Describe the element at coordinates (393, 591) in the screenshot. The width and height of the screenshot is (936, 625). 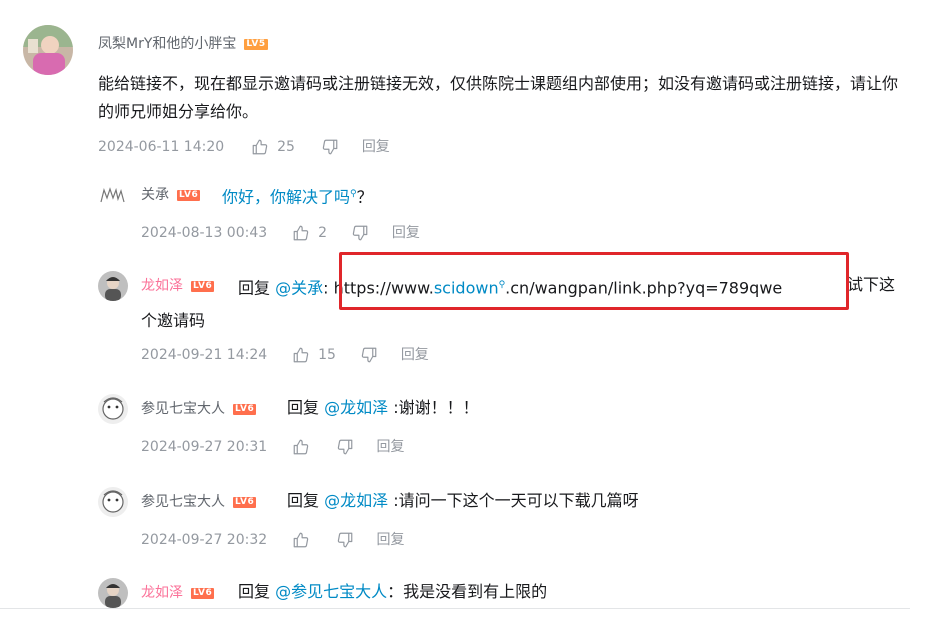
I see `reply-content: 回复 @参见七宝大人：我是没看到有上限的` at that location.